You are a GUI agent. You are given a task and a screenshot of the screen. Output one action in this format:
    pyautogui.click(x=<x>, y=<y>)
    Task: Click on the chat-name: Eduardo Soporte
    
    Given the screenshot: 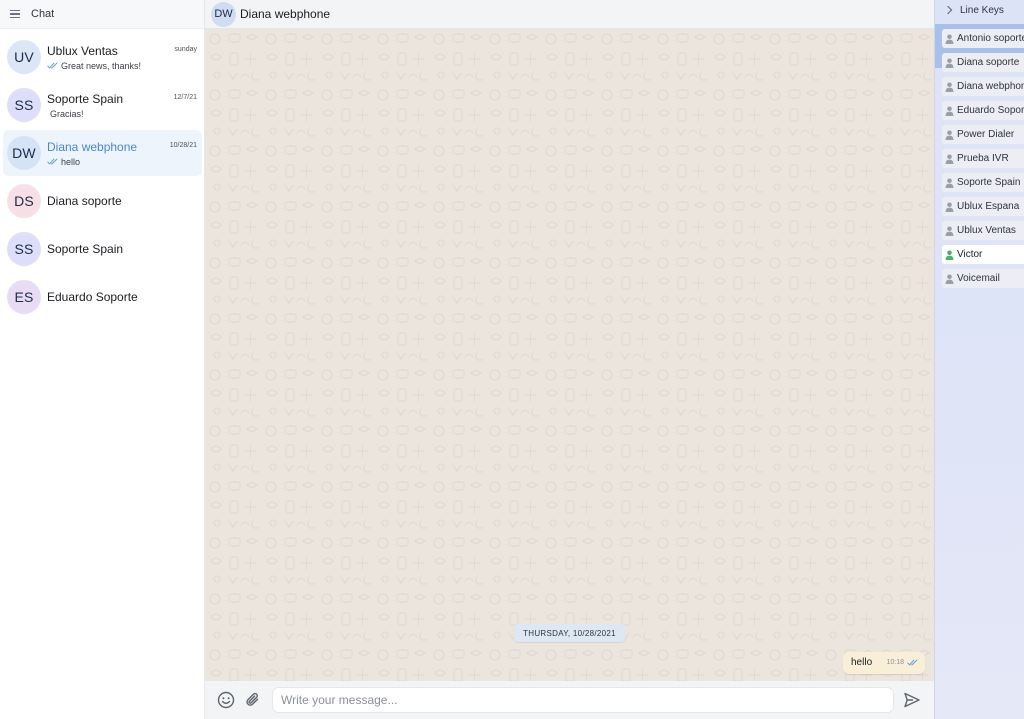 What is the action you would take?
    pyautogui.click(x=92, y=297)
    